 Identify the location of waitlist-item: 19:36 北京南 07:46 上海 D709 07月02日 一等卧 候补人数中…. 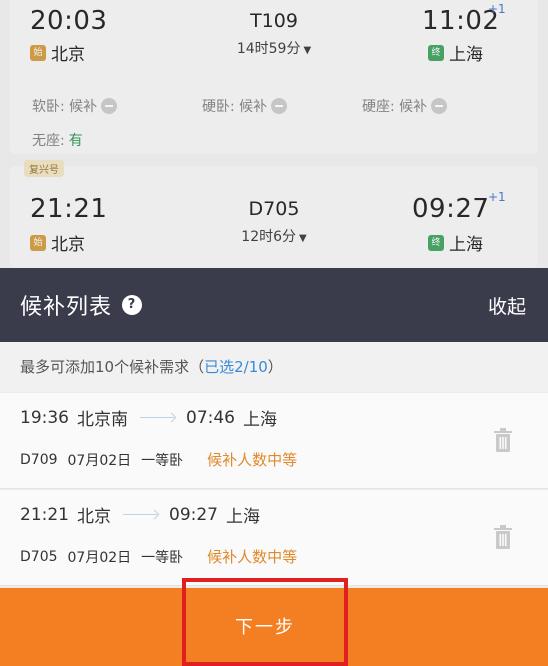
(274, 441).